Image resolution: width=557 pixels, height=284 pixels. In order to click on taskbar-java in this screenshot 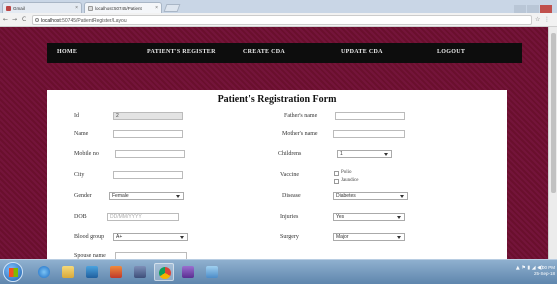, I will do `click(116, 272)`.